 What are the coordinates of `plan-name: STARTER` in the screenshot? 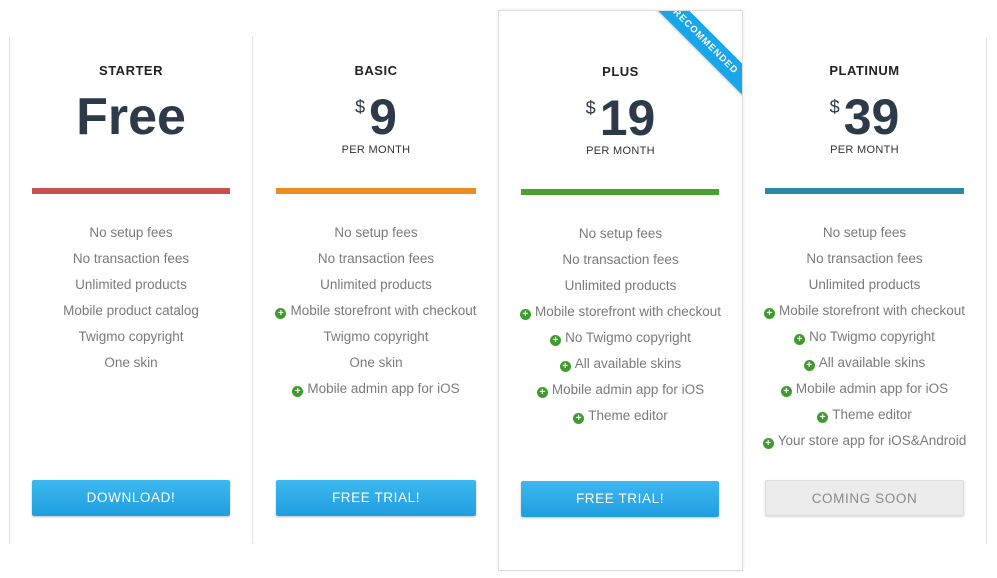 It's located at (131, 70).